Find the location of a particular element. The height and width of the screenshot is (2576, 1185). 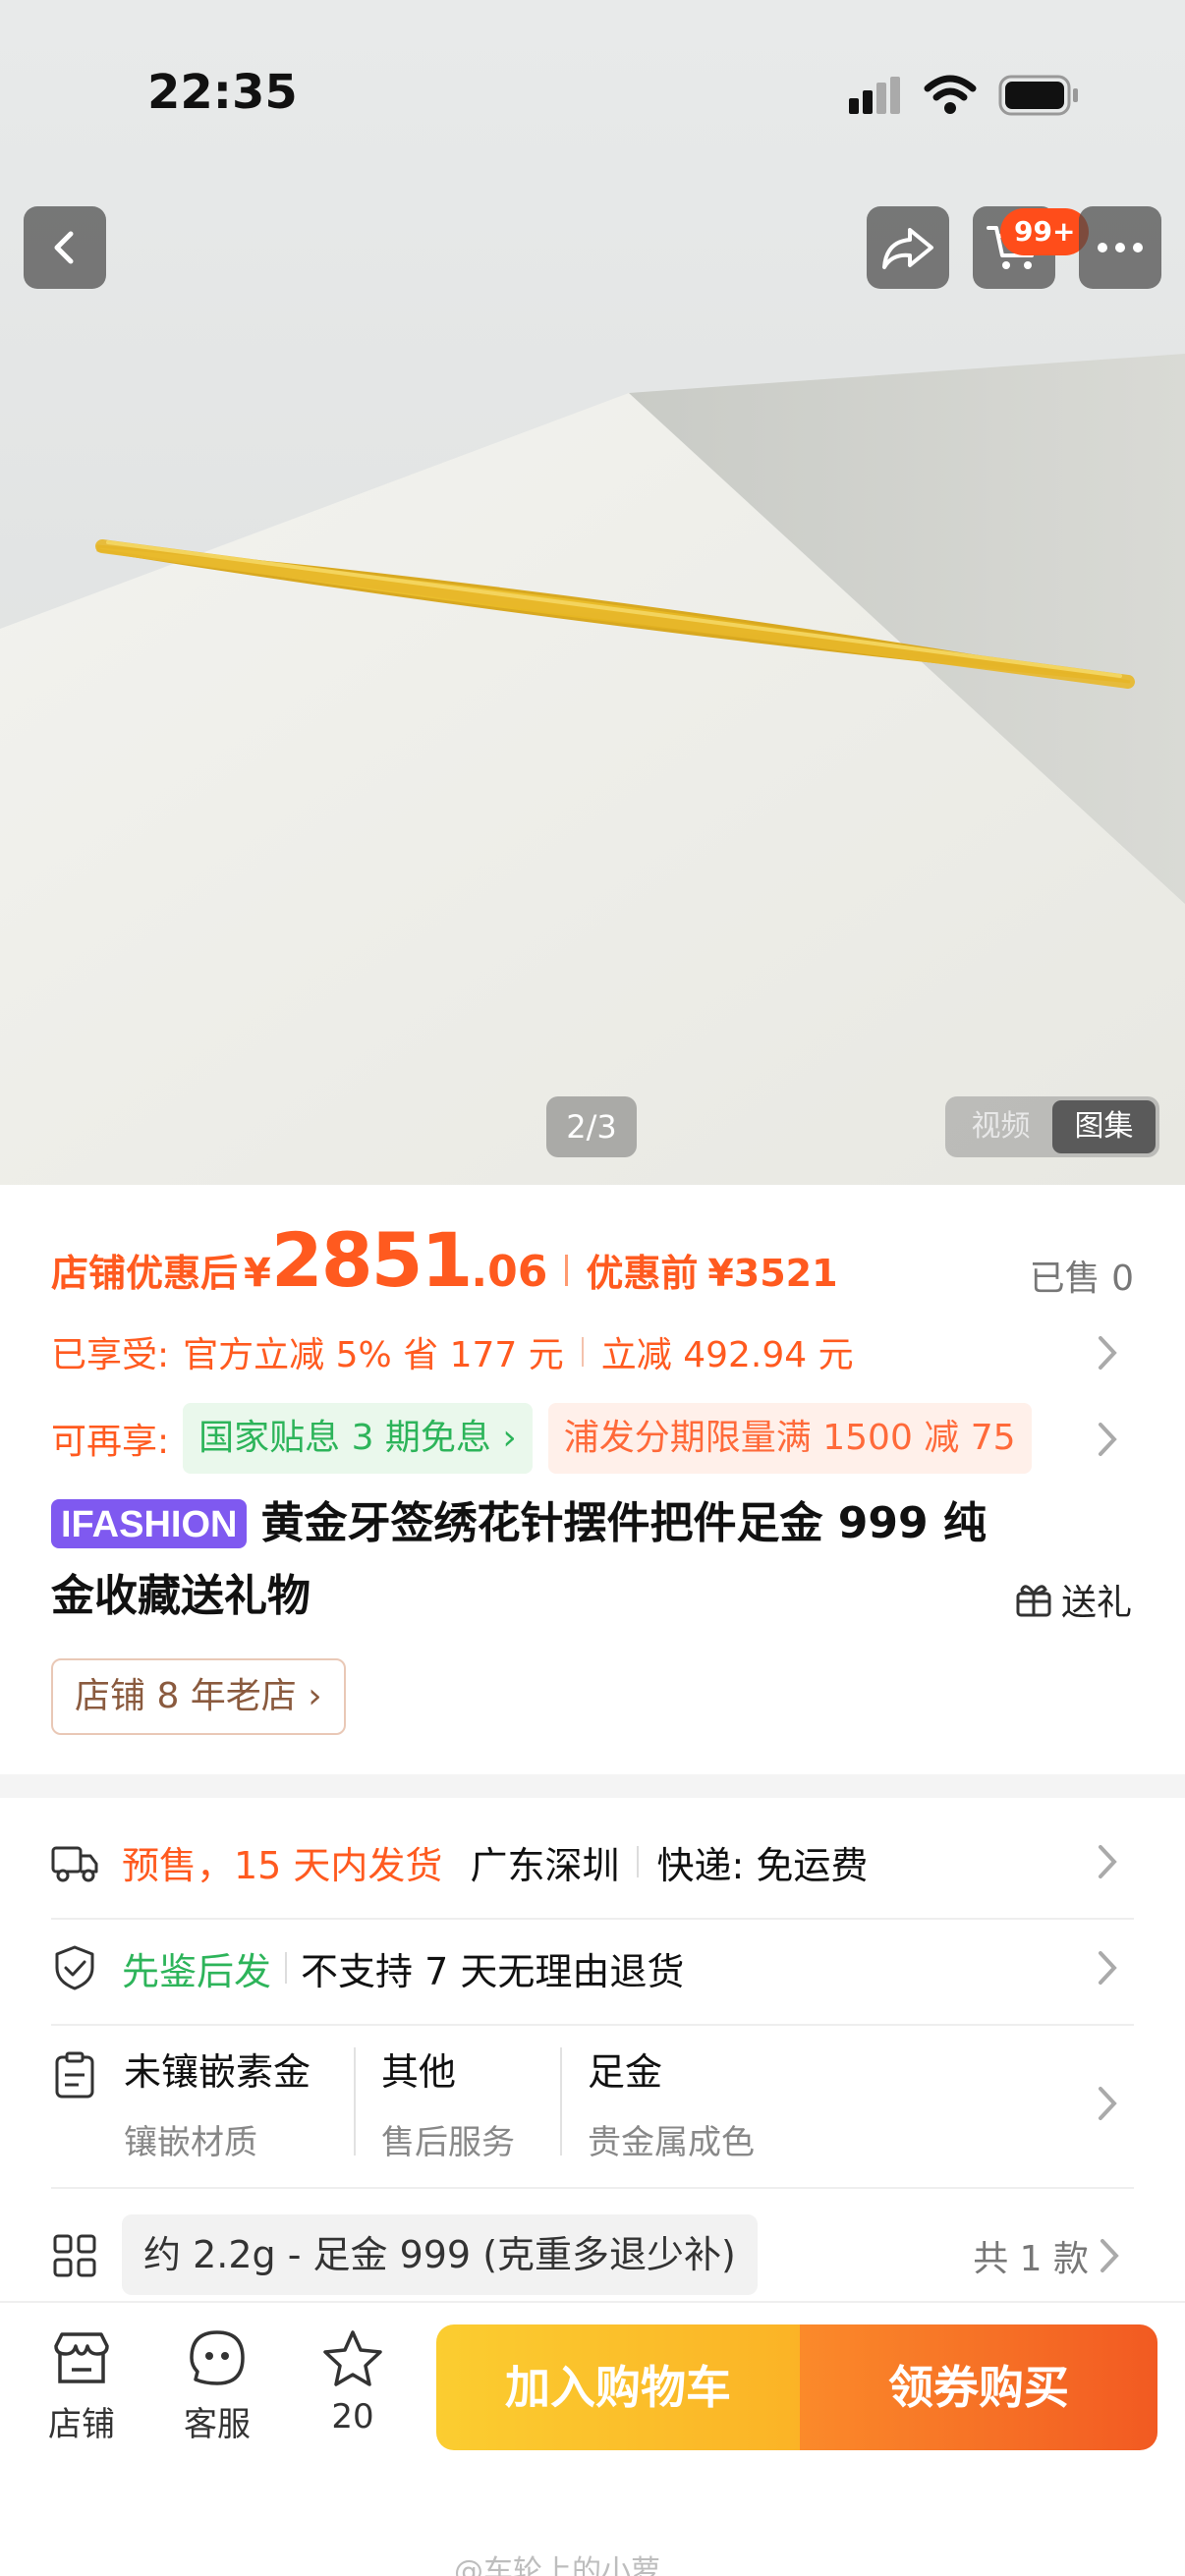

attr-metal-purity: 足金 贵金属成色 is located at coordinates (672, 2102).